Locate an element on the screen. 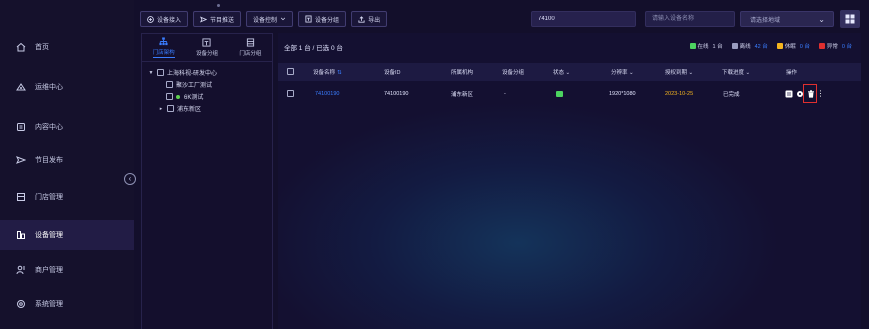 The height and width of the screenshot is (329, 869). tree-node-root: ▼ 上海科视-研发中心 is located at coordinates (182, 72).